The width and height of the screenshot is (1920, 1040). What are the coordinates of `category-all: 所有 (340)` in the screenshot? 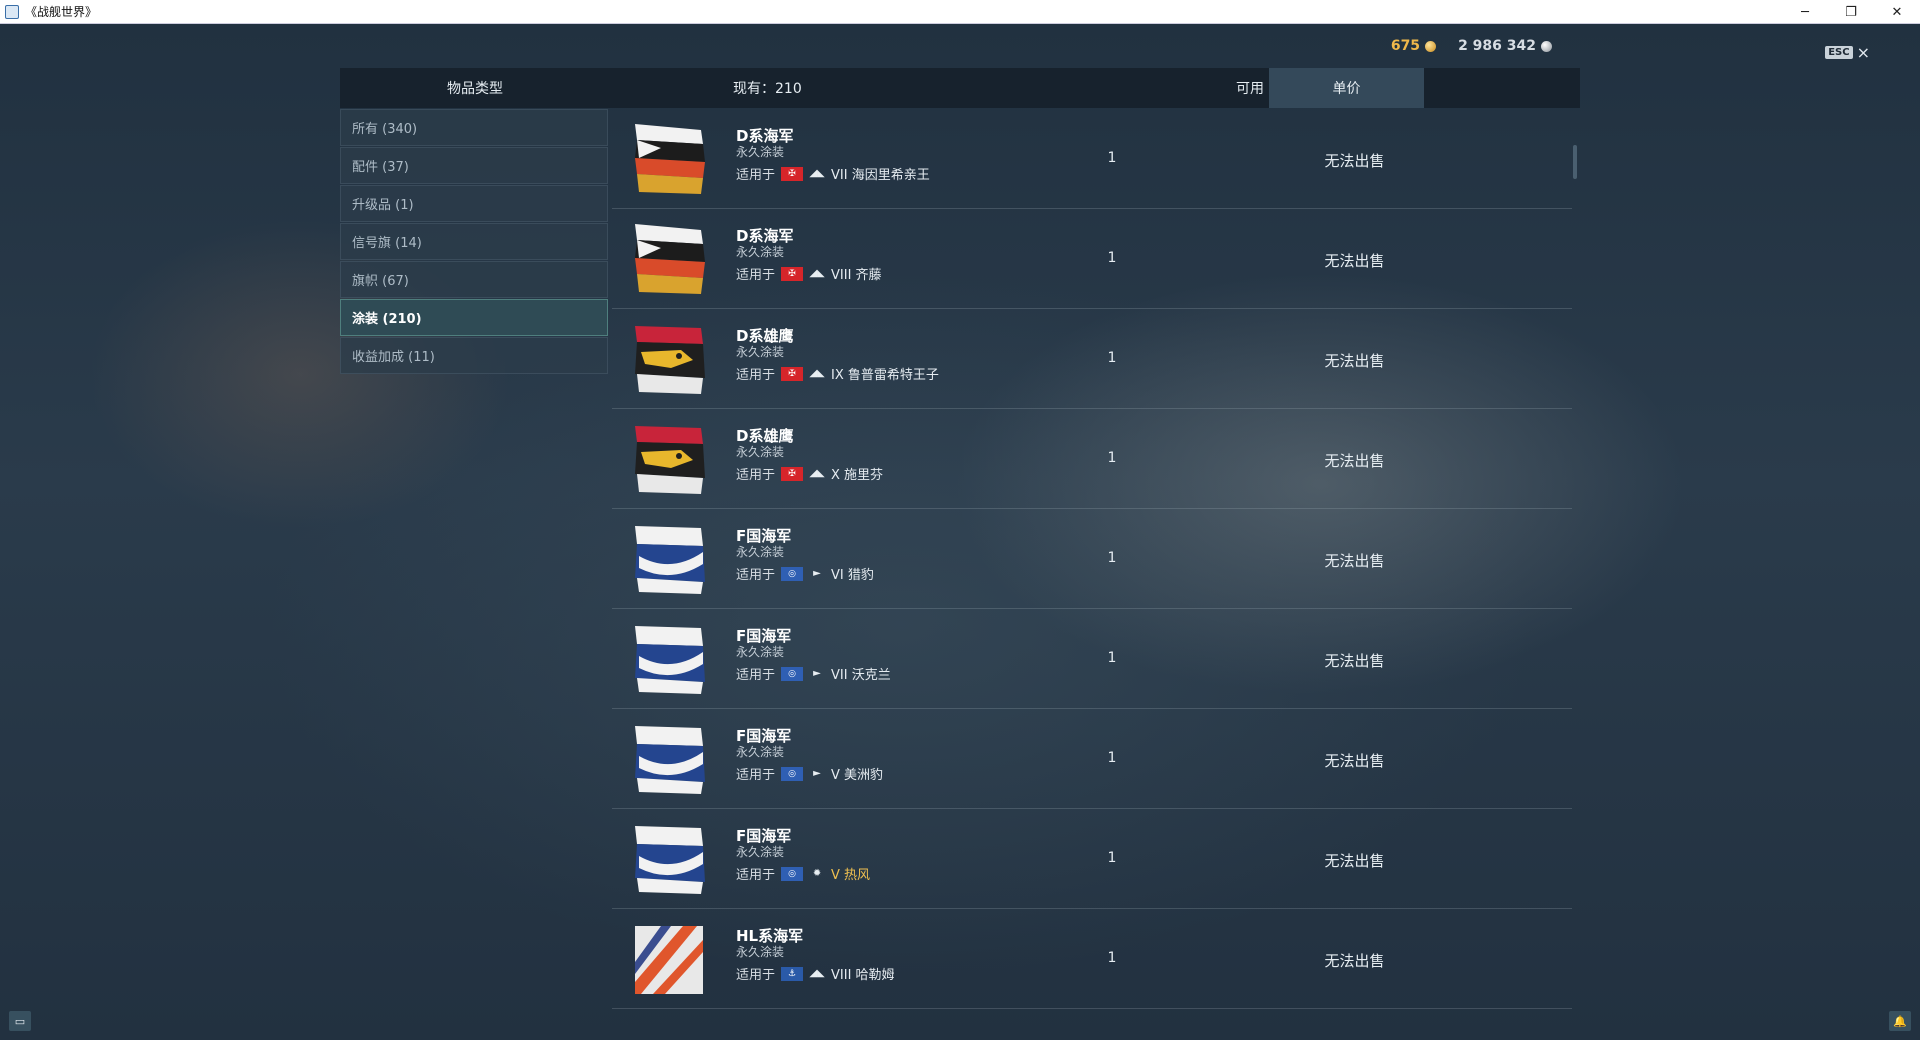 It's located at (474, 127).